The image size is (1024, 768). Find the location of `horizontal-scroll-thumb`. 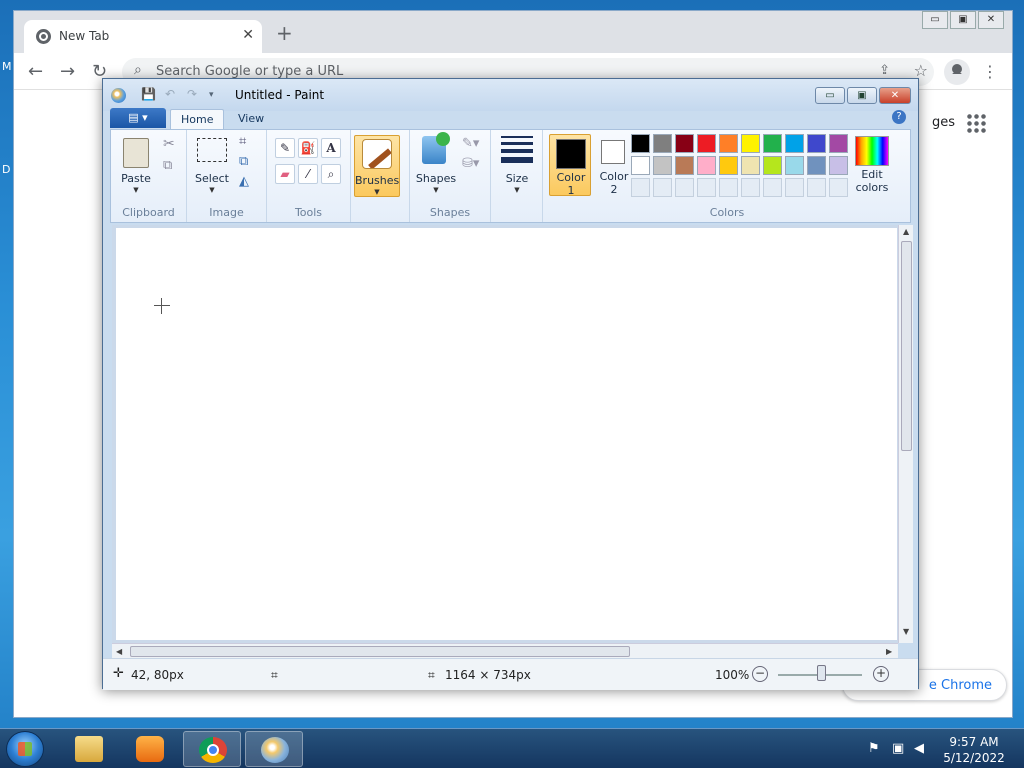

horizontal-scroll-thumb is located at coordinates (380, 651).